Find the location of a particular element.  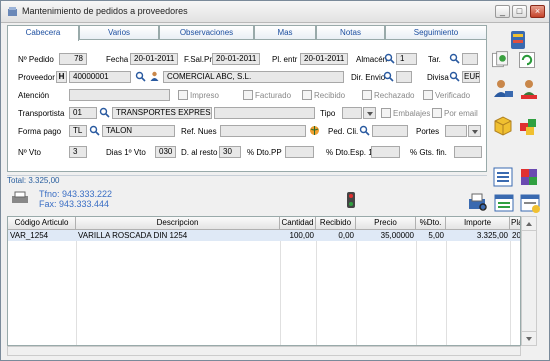

globe-icon is located at coordinates (314, 130).